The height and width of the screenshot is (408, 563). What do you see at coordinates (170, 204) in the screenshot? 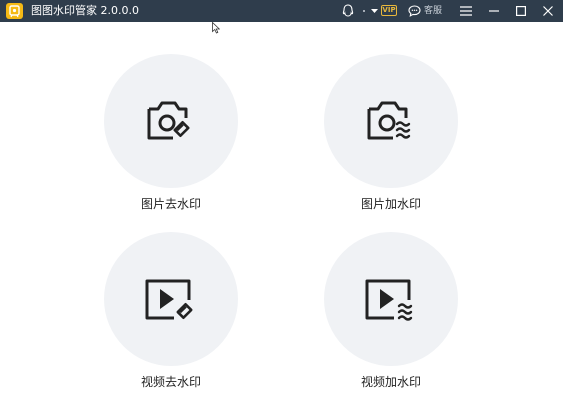
I see `feature-label: 图片去水印` at bounding box center [170, 204].